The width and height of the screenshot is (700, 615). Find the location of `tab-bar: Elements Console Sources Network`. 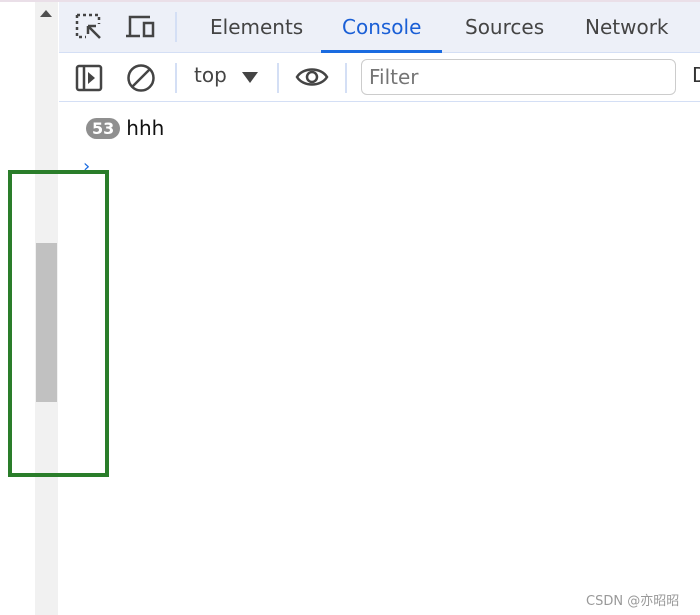

tab-bar: Elements Console Sources Network is located at coordinates (379, 27).